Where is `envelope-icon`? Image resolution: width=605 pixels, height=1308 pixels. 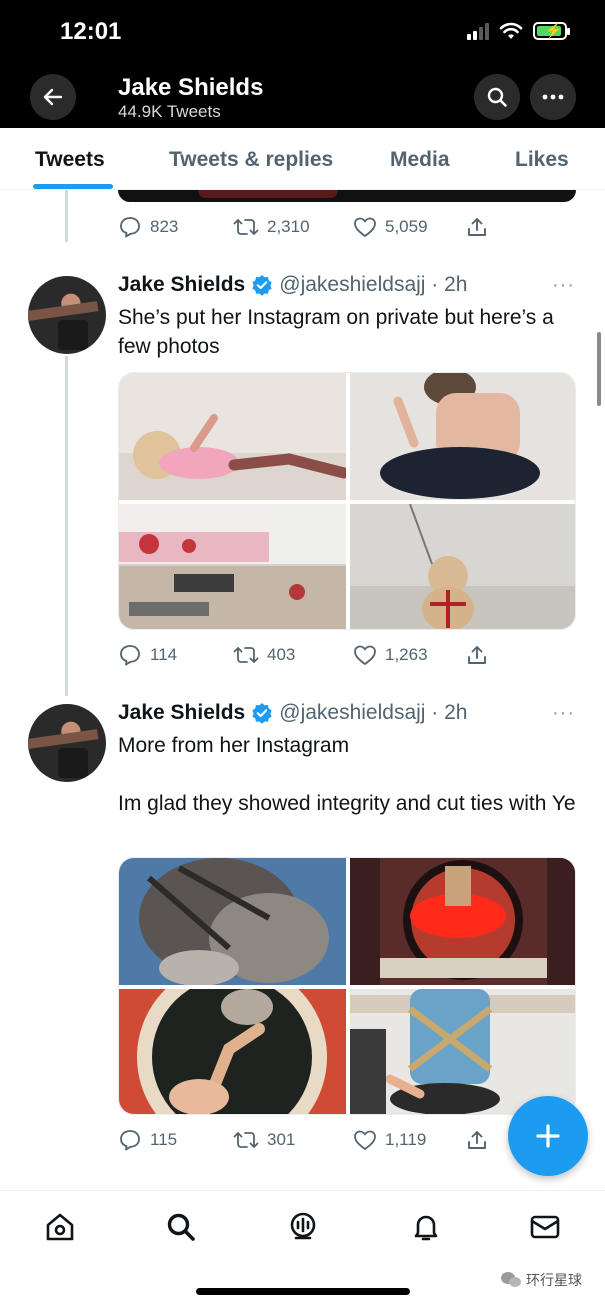
envelope-icon is located at coordinates (545, 1227).